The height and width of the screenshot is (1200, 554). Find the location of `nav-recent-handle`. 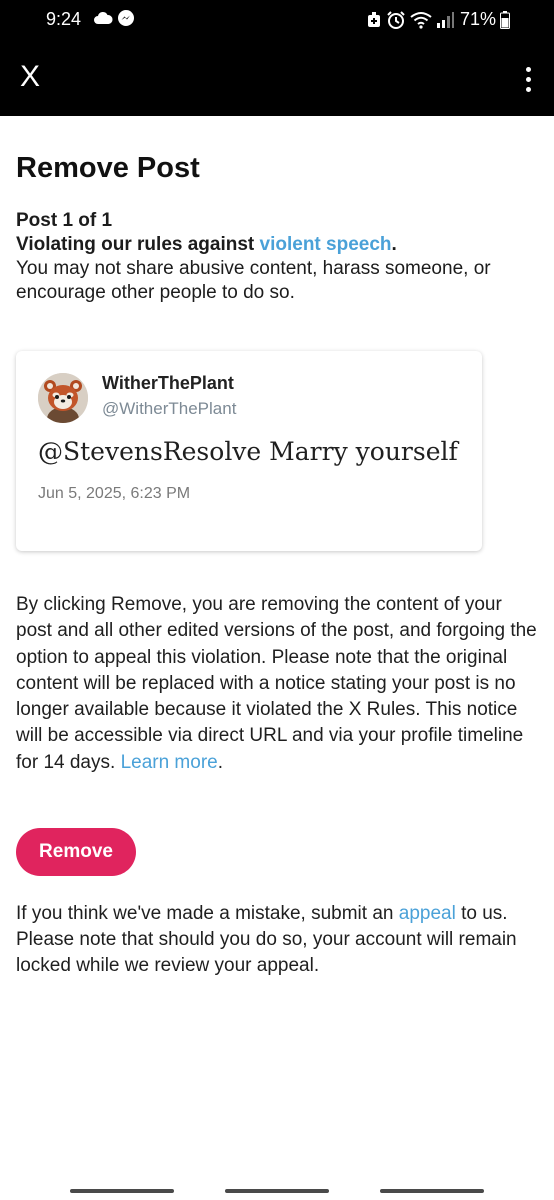

nav-recent-handle is located at coordinates (122, 1191).